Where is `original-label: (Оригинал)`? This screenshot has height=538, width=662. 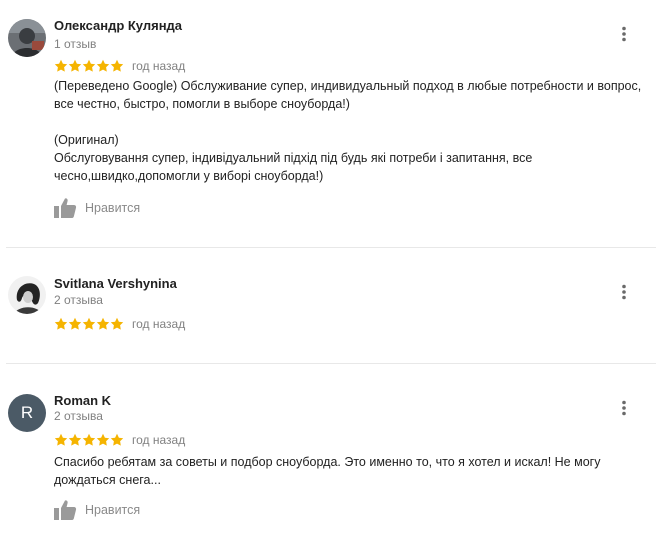 original-label: (Оригинал) is located at coordinates (86, 140).